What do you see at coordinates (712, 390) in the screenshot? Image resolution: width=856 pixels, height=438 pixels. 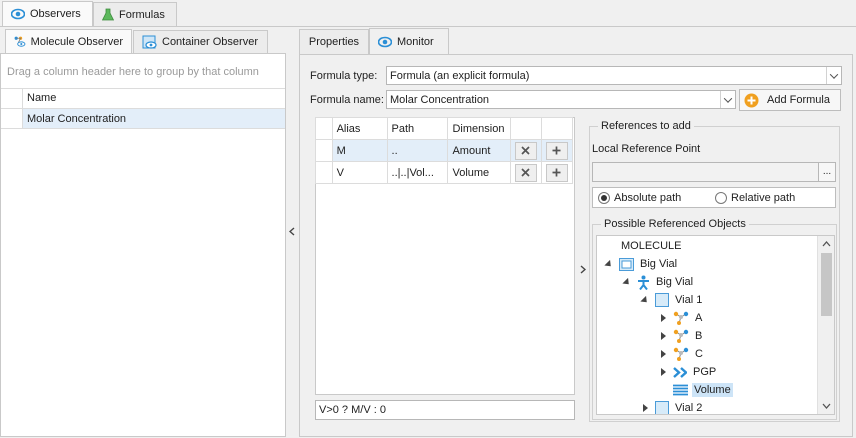 I see `tree-item-label: Volume` at bounding box center [712, 390].